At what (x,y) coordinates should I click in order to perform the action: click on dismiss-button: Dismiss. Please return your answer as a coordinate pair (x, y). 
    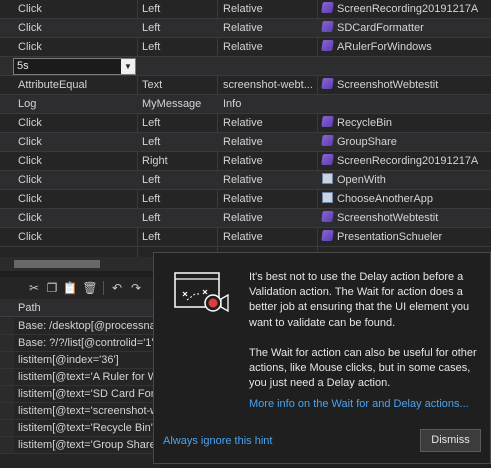
    Looking at the image, I should click on (450, 440).